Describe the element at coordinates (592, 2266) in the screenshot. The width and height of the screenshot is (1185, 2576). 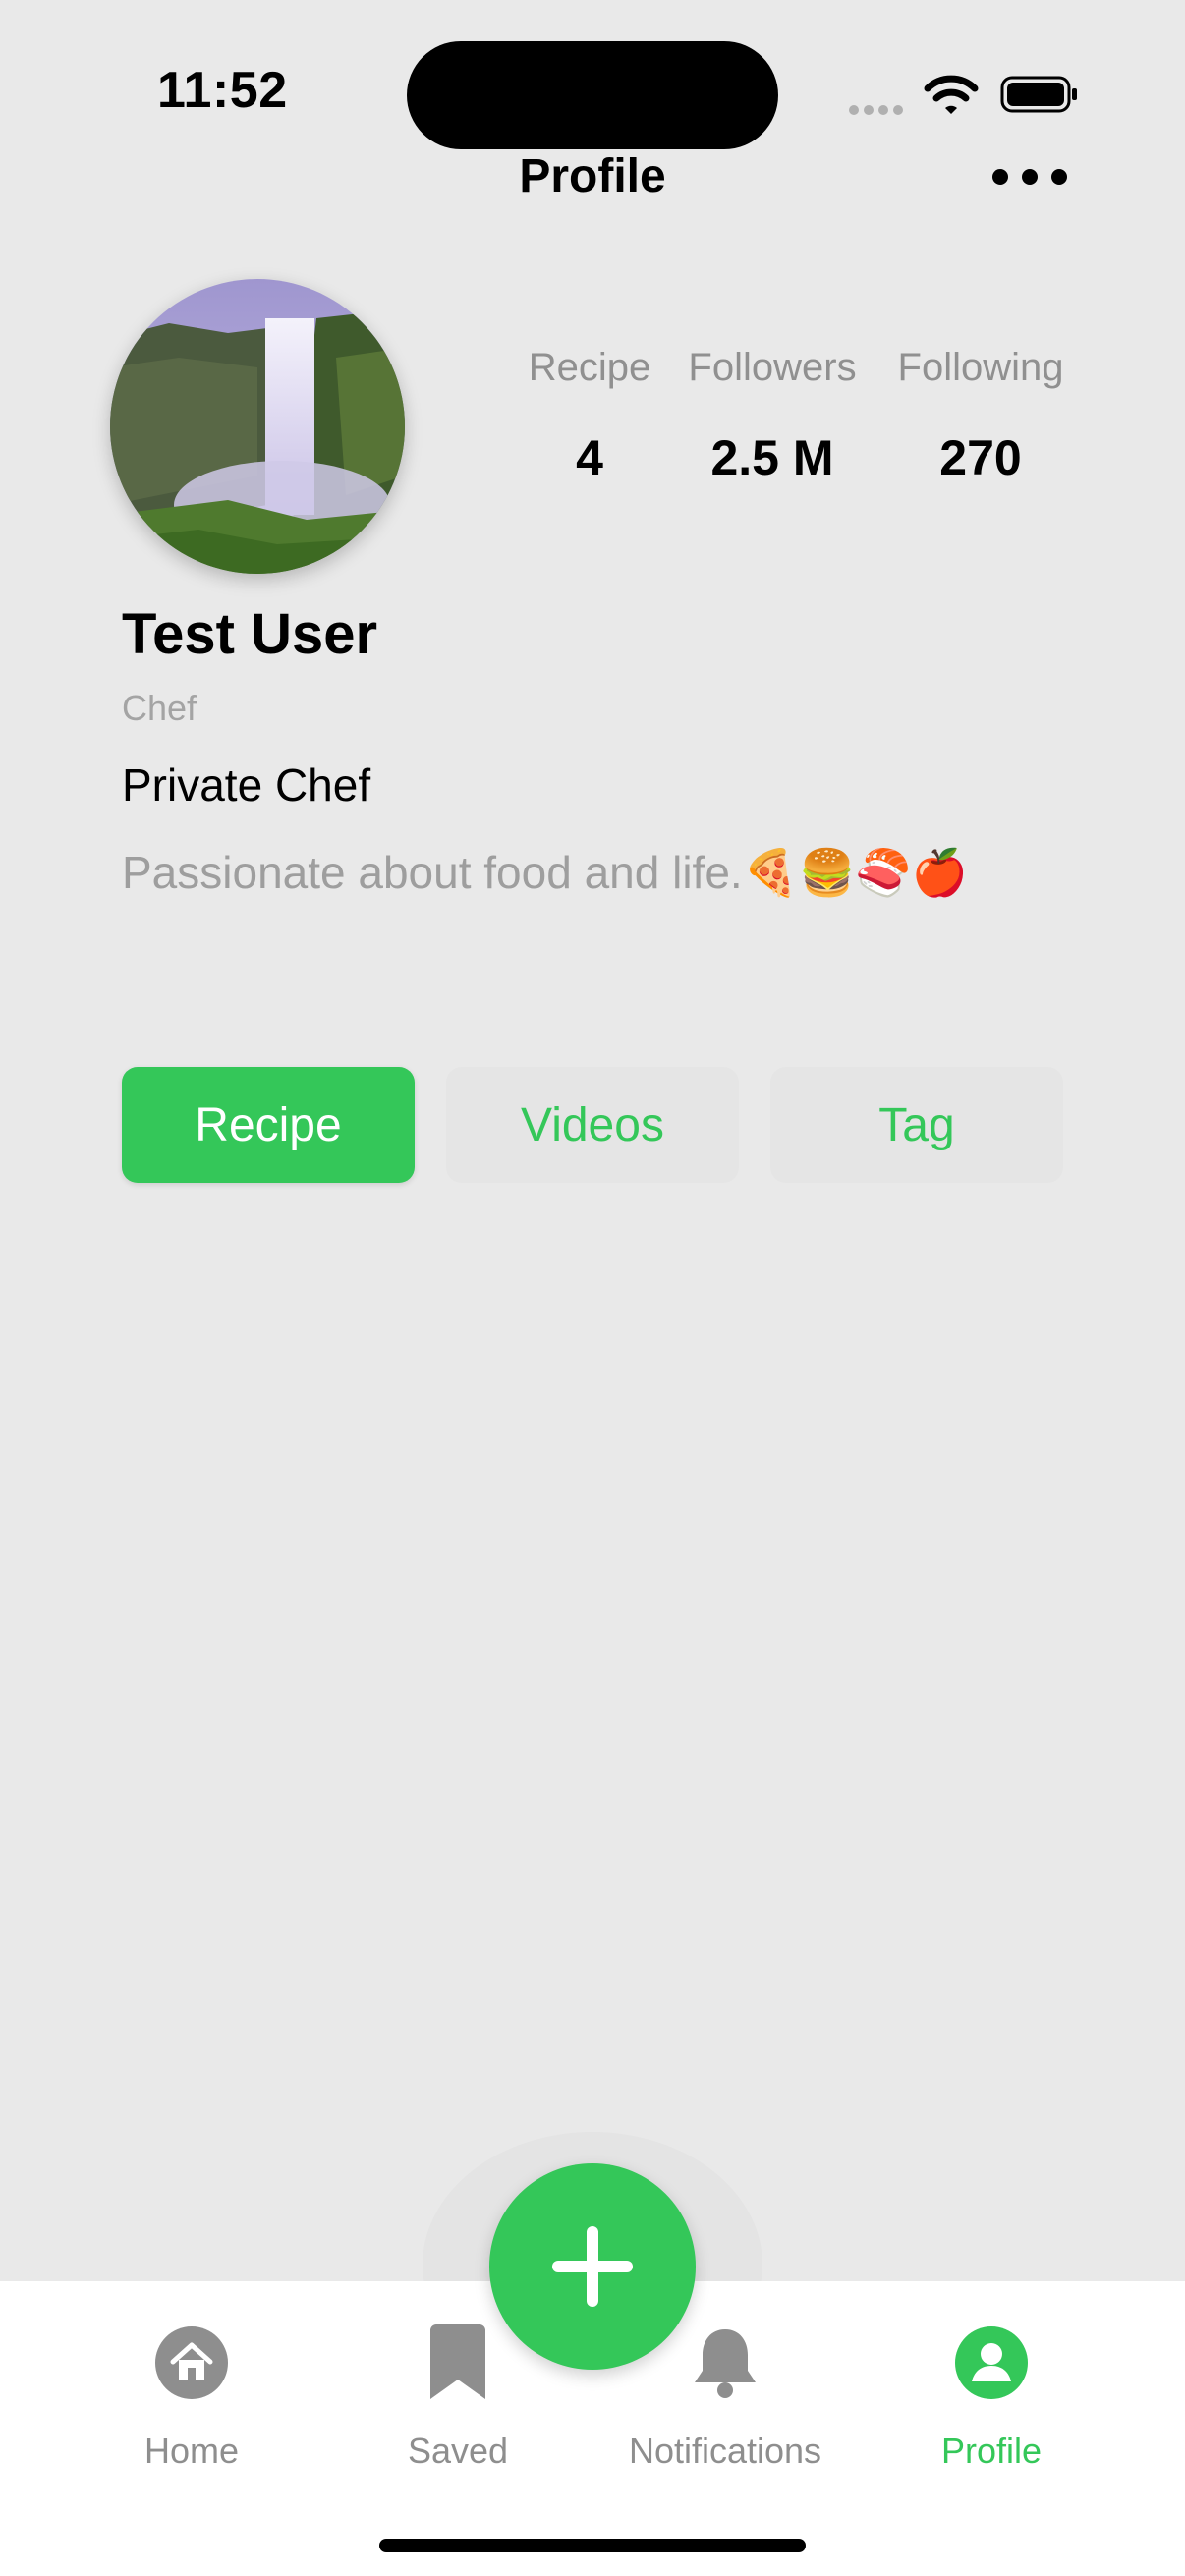
I see `add-button` at that location.